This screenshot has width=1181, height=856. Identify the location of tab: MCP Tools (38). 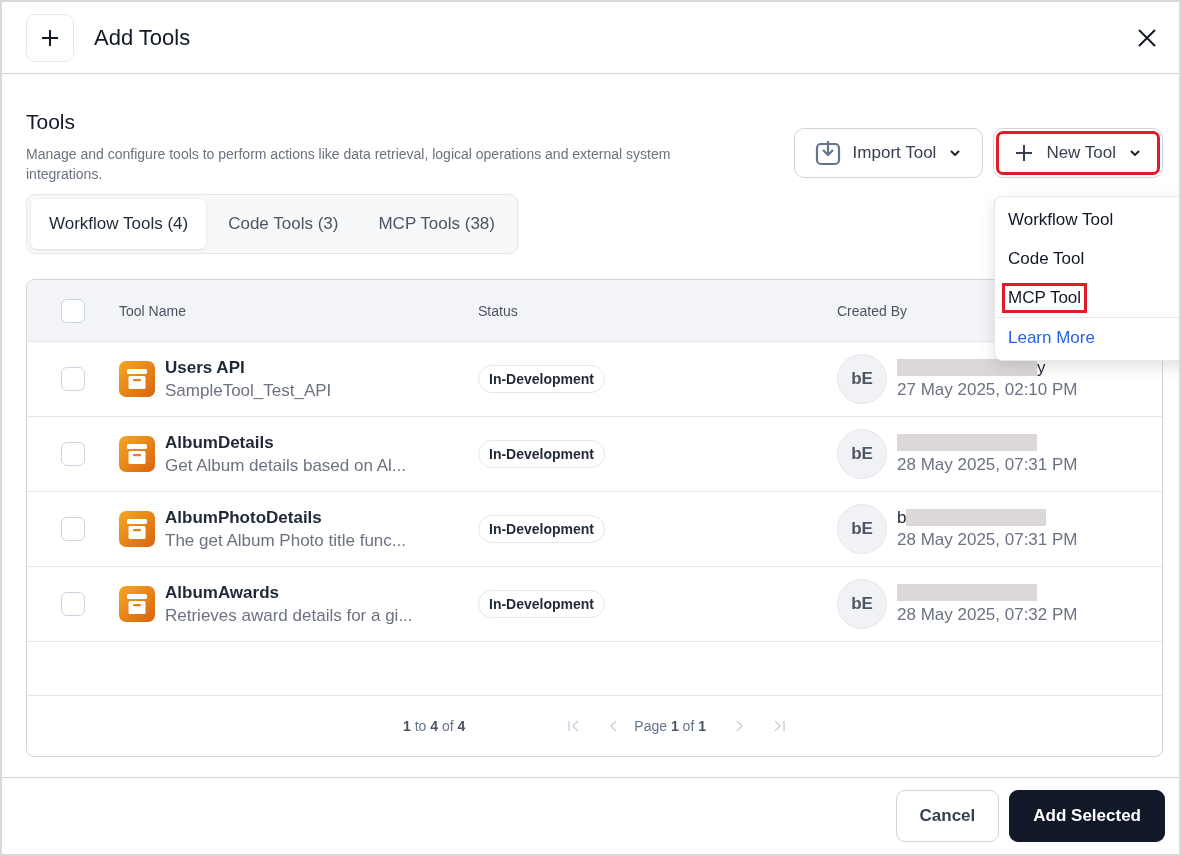
(436, 224).